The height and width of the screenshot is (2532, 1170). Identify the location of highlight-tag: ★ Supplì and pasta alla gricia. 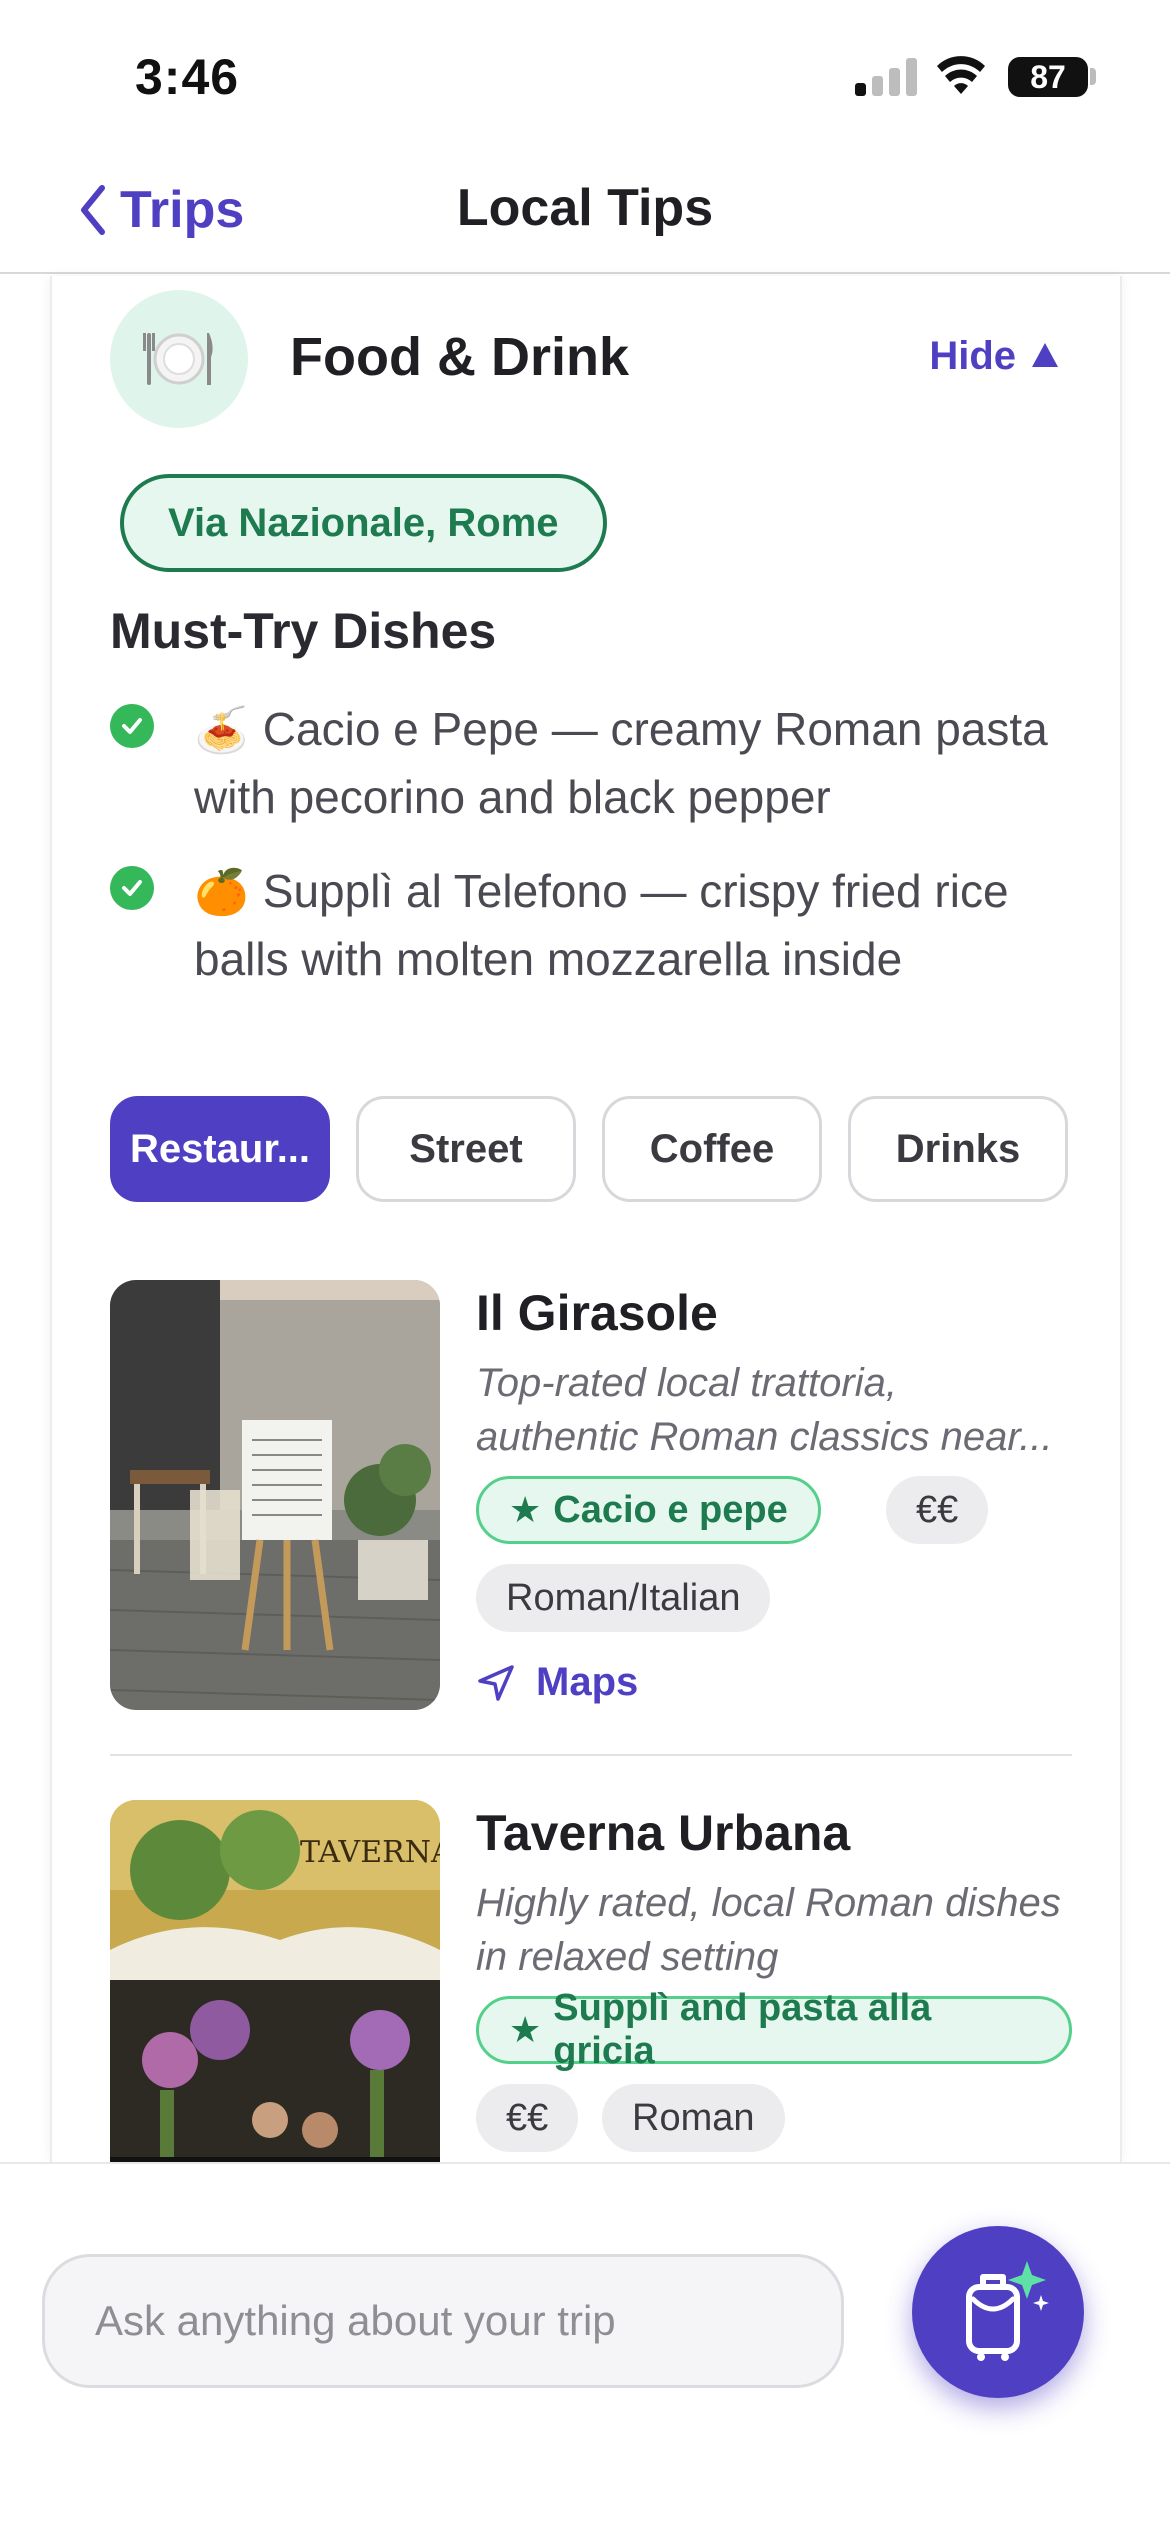
(774, 2029).